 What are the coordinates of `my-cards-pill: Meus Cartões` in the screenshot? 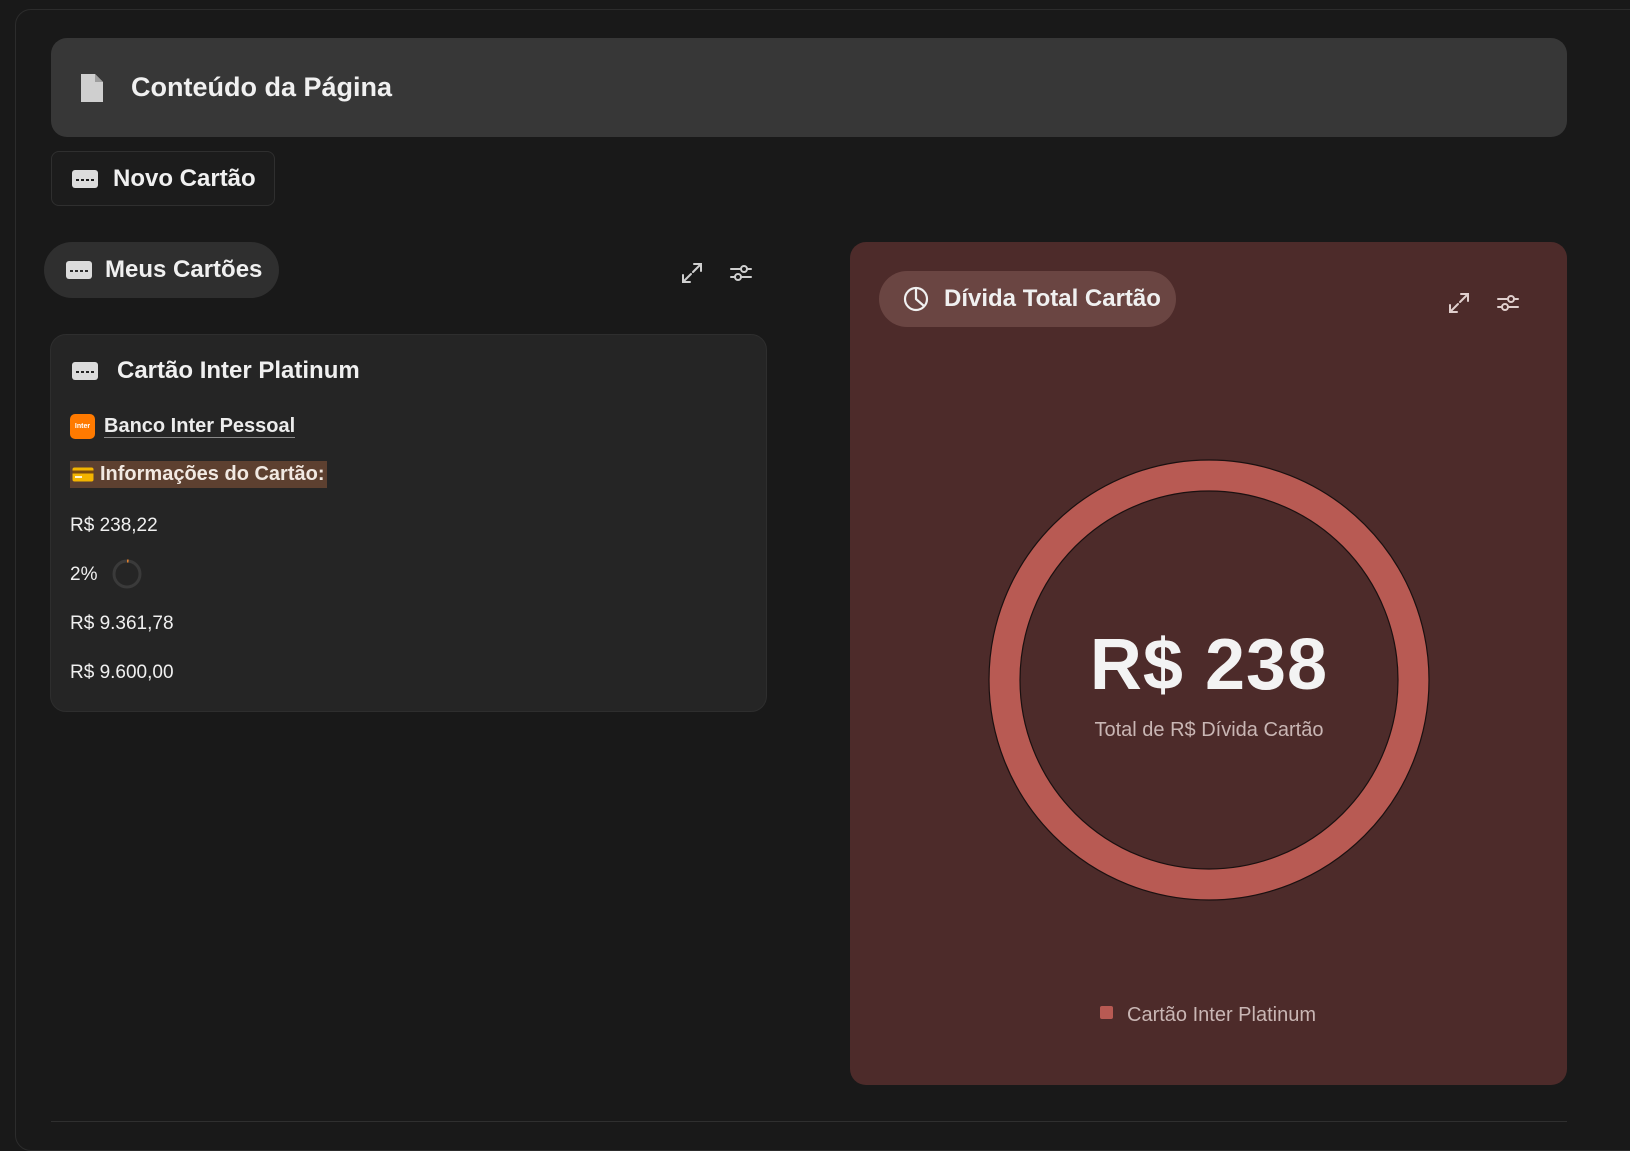 It's located at (161, 270).